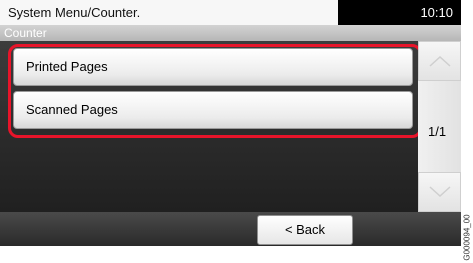 This screenshot has width=473, height=263. What do you see at coordinates (169, 12) in the screenshot?
I see `title-area: System Menu/Counter.` at bounding box center [169, 12].